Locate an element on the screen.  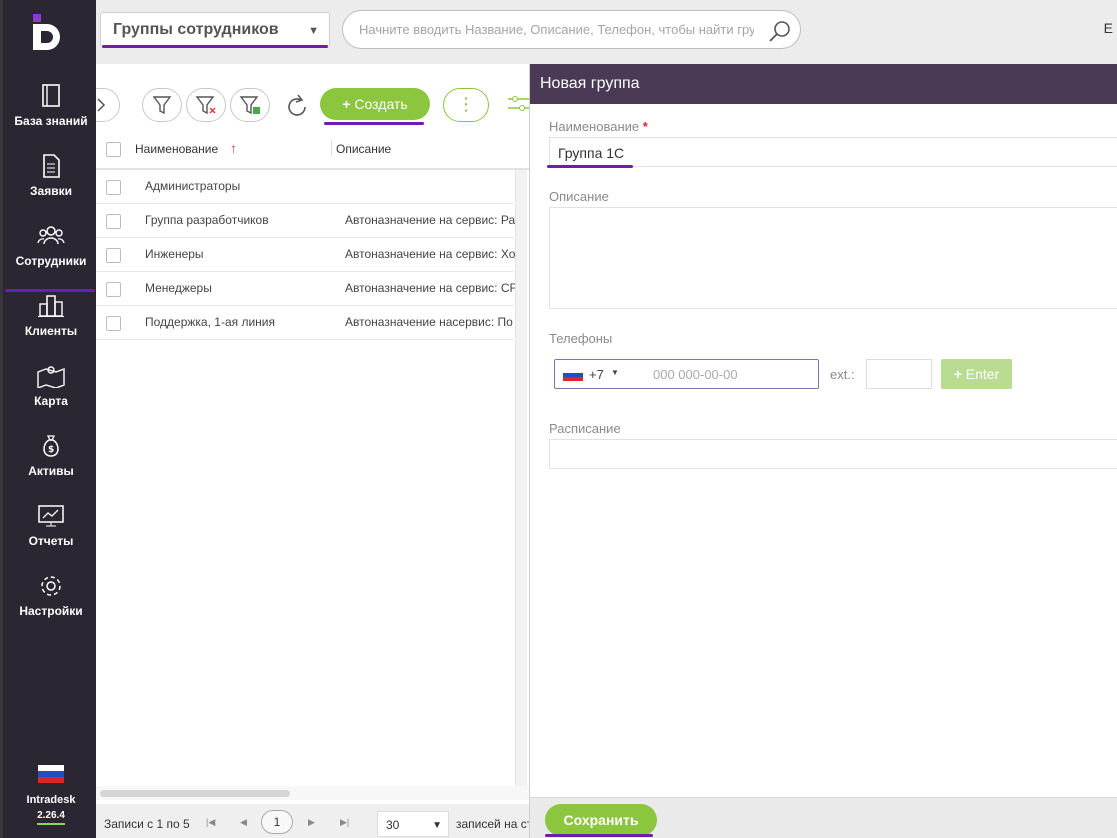
sidebar-item-clients: Клиенты is located at coordinates (51, 324).